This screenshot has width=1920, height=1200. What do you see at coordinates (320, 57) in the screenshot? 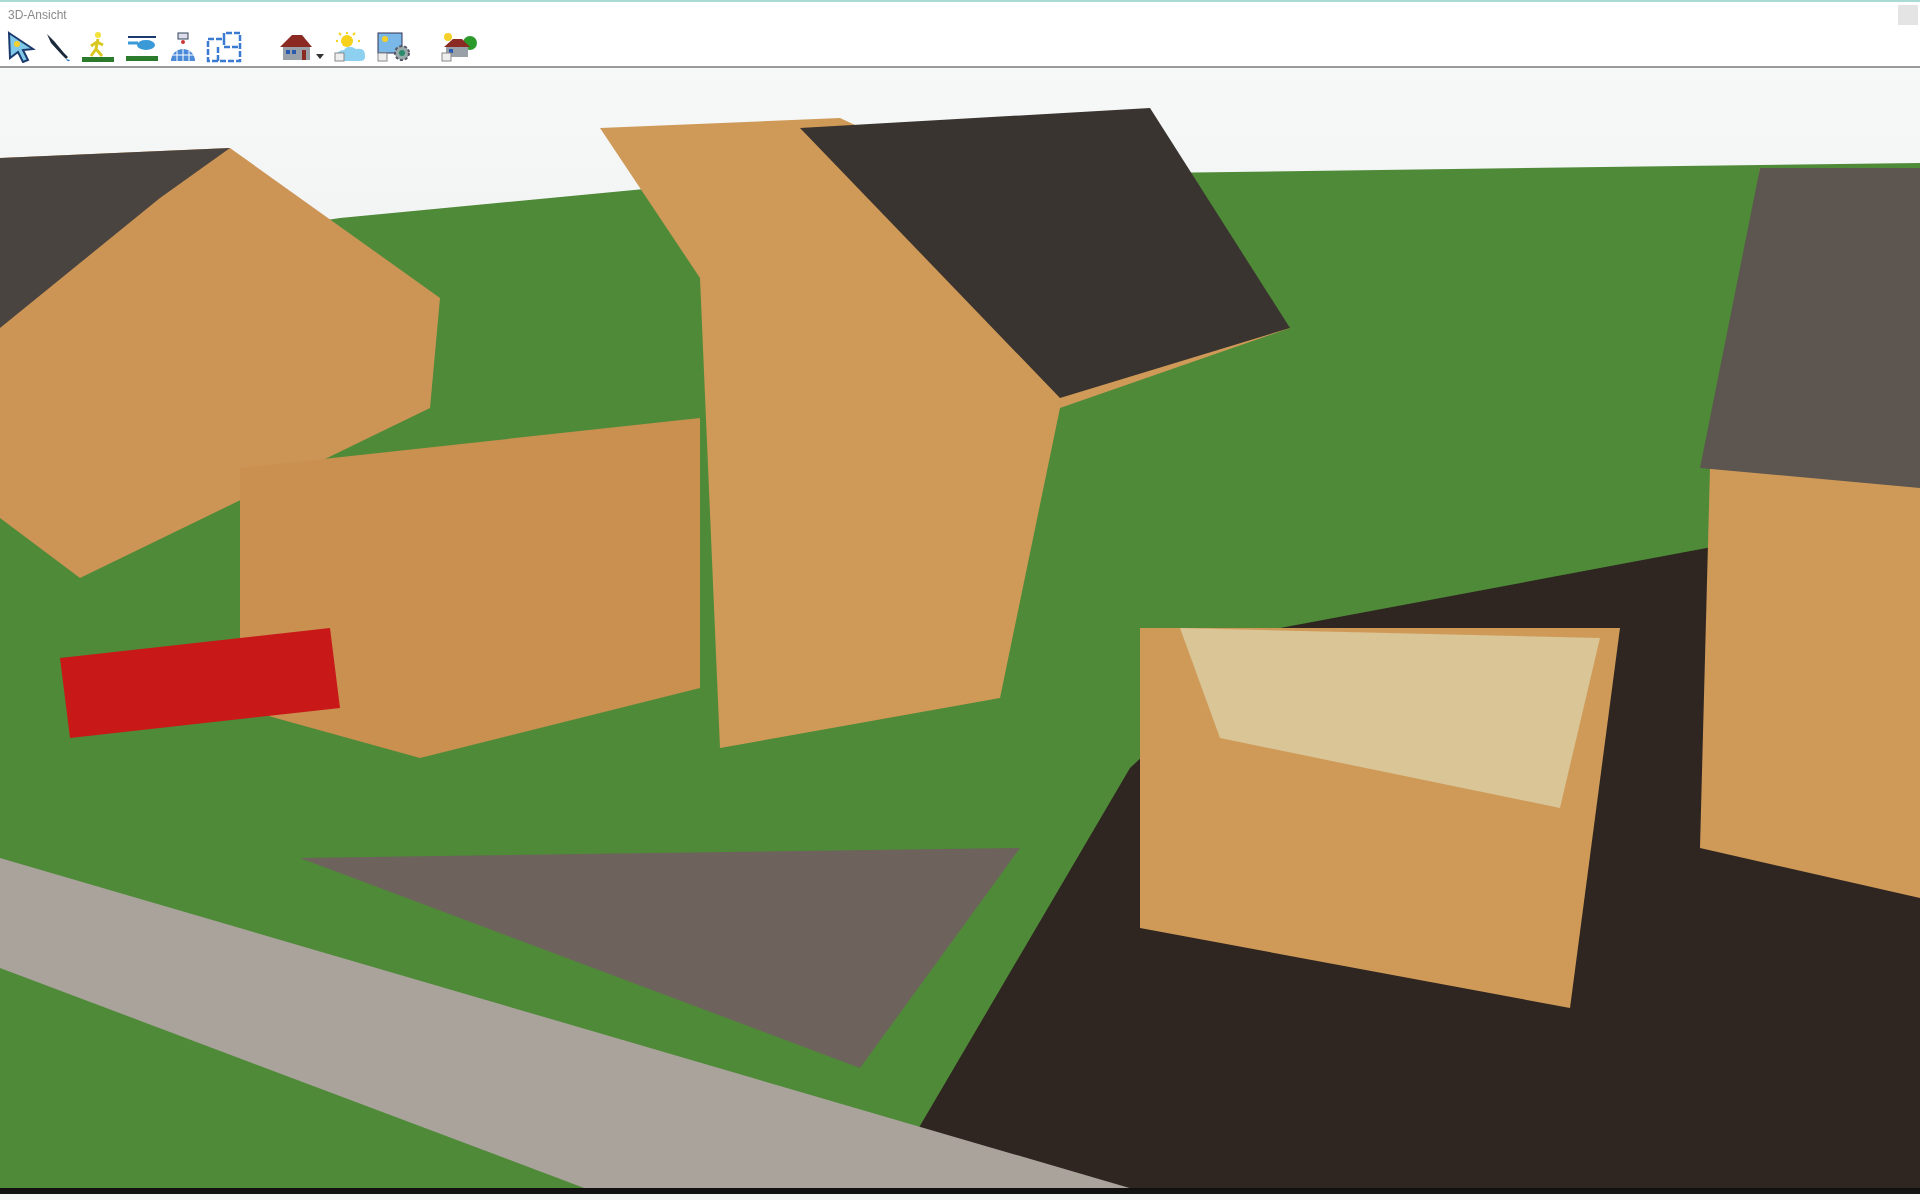
I see `caret-icon` at bounding box center [320, 57].